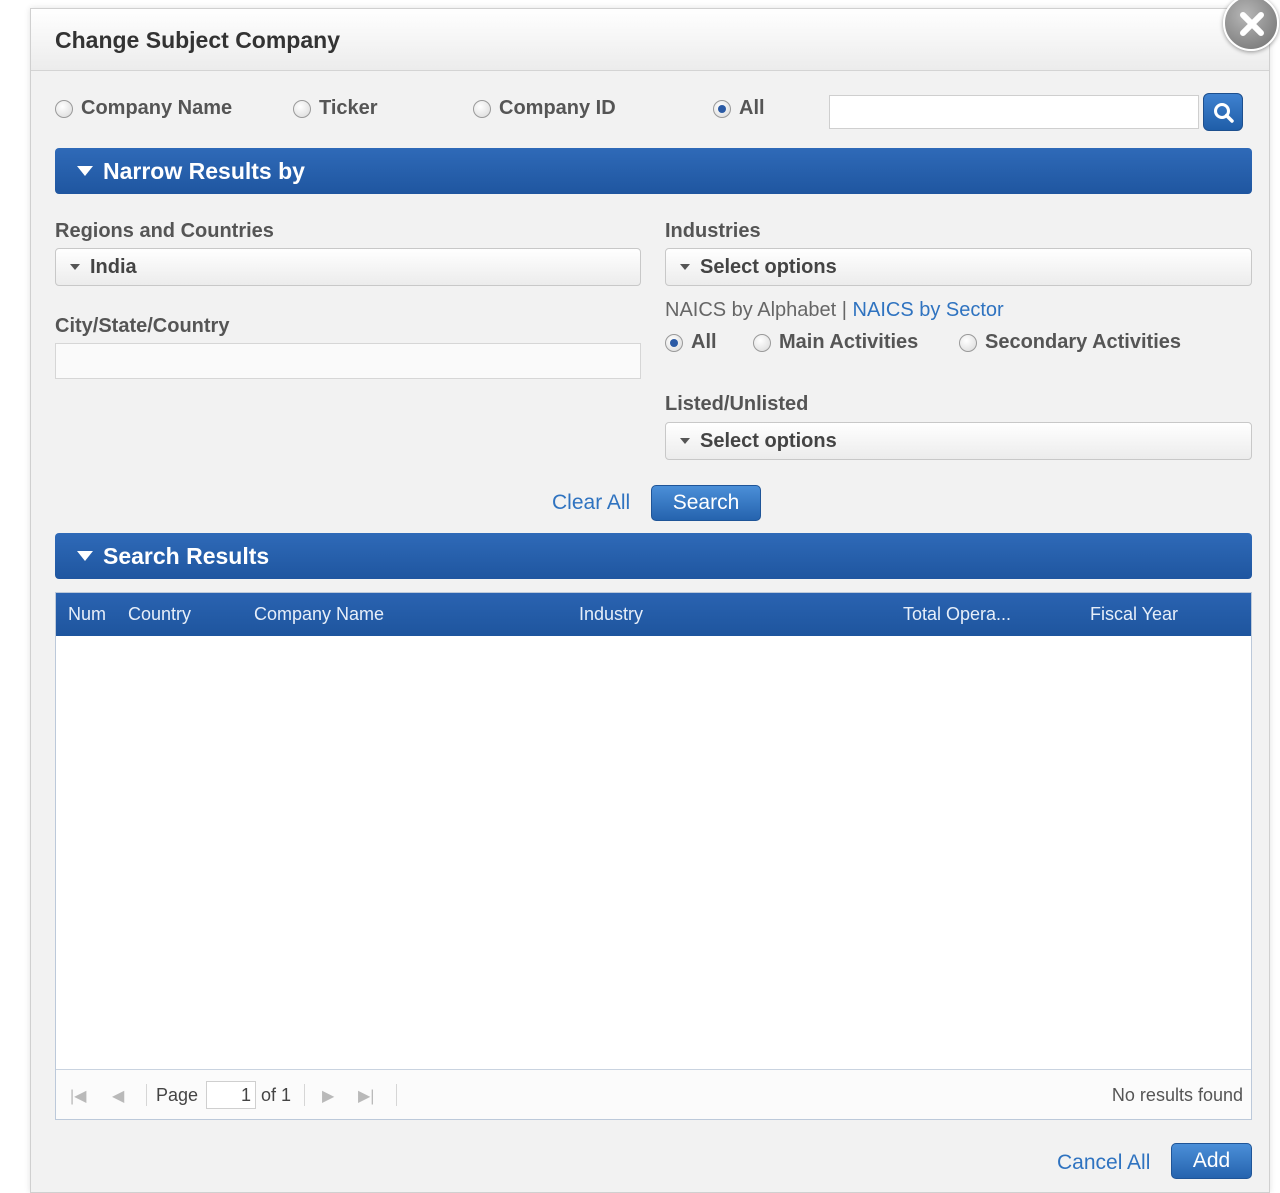 The width and height of the screenshot is (1280, 1193). Describe the element at coordinates (159, 614) in the screenshot. I see `column-header-country: Country` at that location.